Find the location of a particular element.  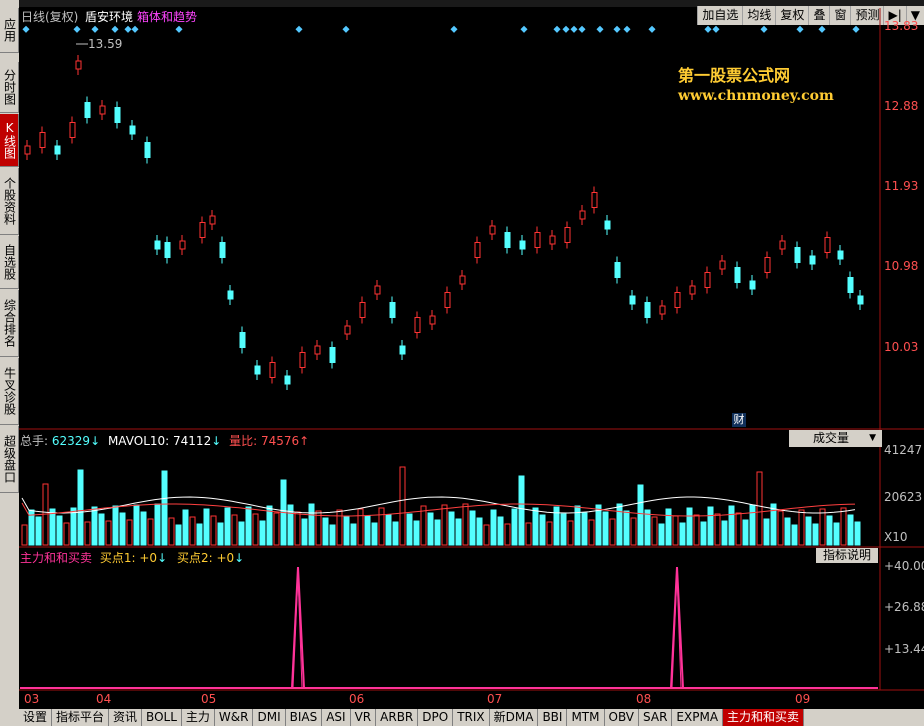

price-axis-label: 10.03 is located at coordinates (901, 347).